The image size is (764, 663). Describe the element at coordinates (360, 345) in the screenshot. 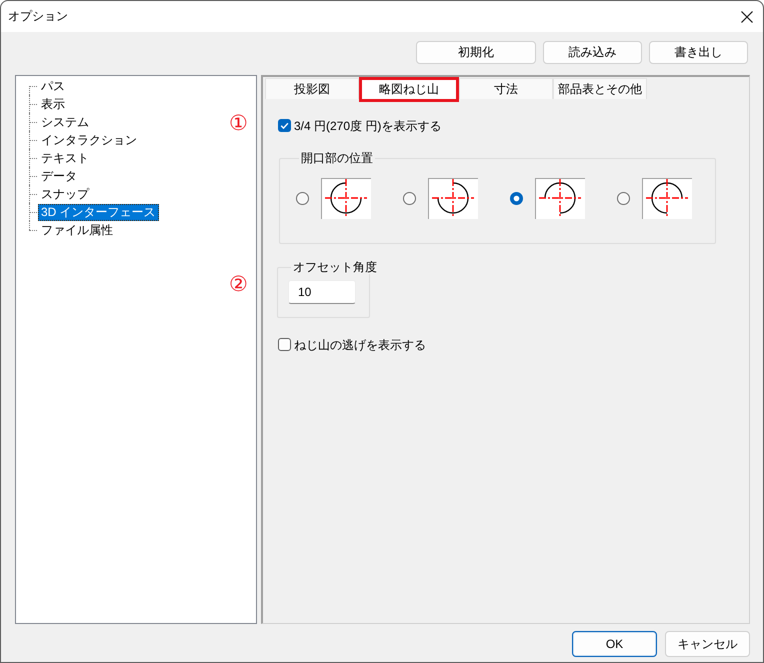

I see `checkbox-label: ねじ山の逃げを表示する` at that location.